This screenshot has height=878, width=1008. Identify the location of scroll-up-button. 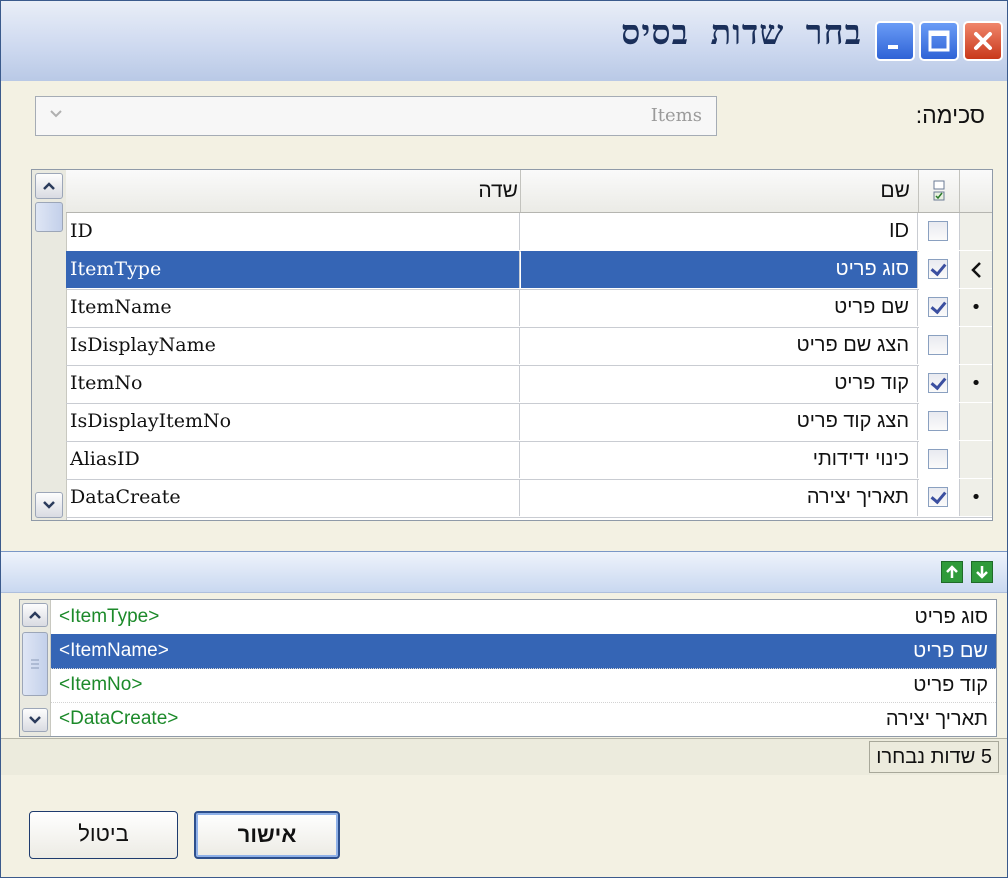
(49, 186).